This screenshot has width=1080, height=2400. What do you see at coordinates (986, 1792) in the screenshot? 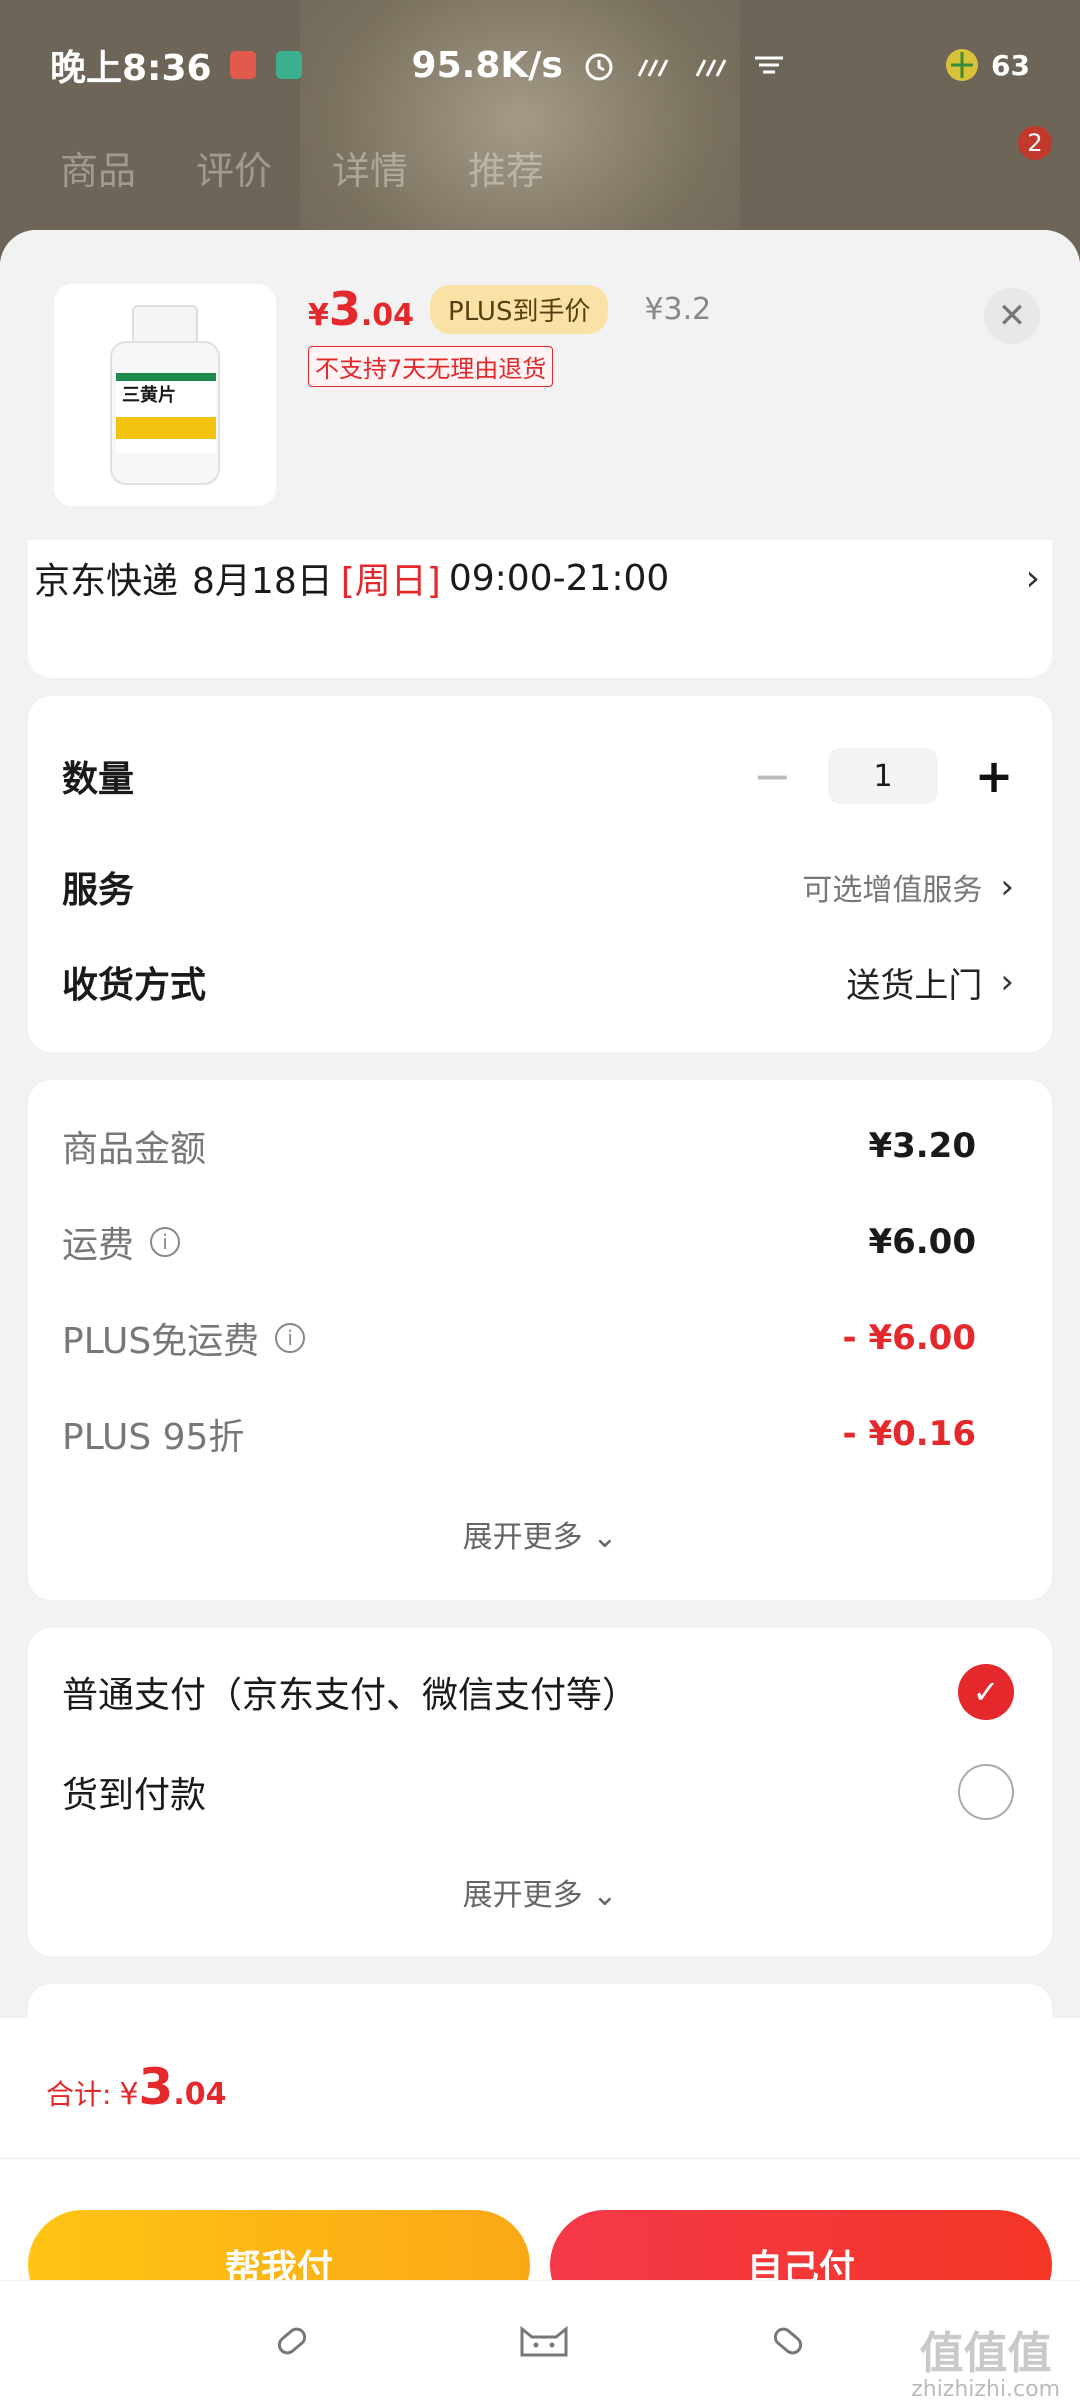
I see `radio-unchecked-icon` at bounding box center [986, 1792].